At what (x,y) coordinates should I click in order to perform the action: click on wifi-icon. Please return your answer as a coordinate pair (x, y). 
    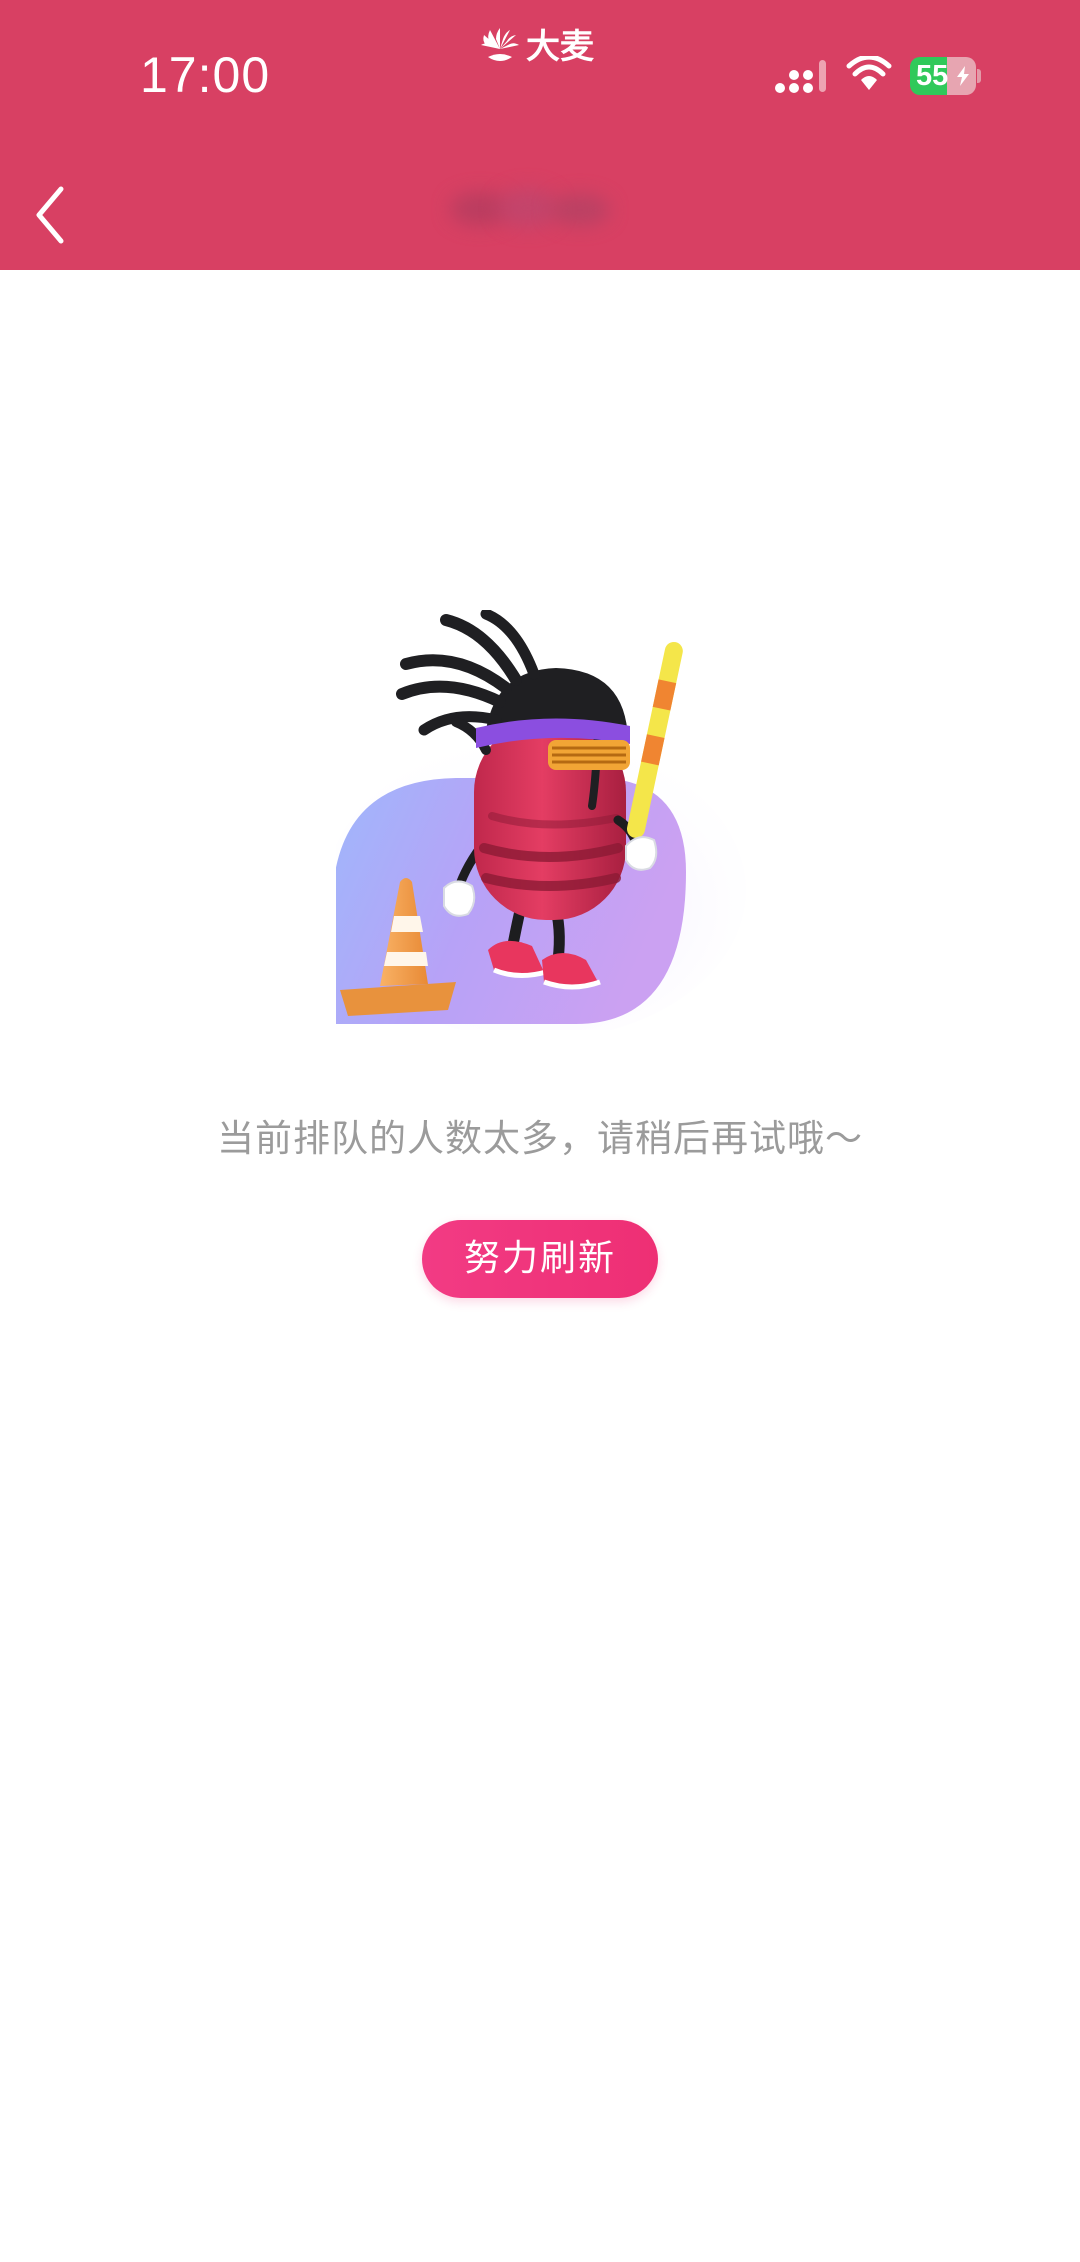
    Looking at the image, I should click on (869, 73).